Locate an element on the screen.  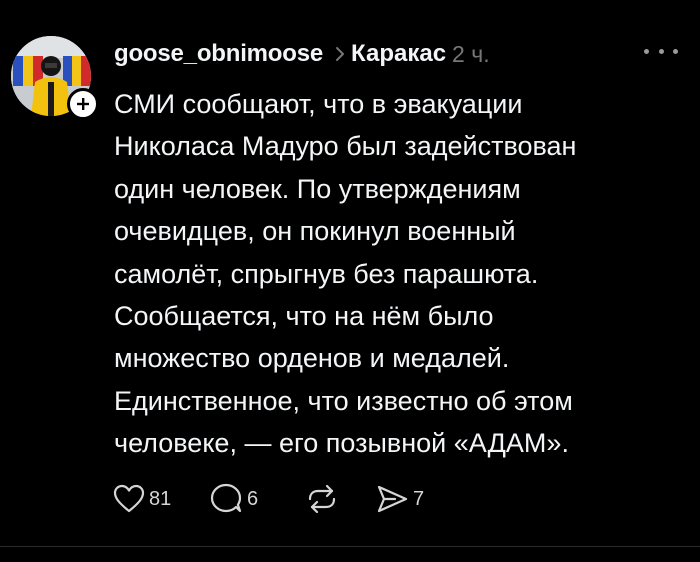
share-button: 7 is located at coordinates (399, 499).